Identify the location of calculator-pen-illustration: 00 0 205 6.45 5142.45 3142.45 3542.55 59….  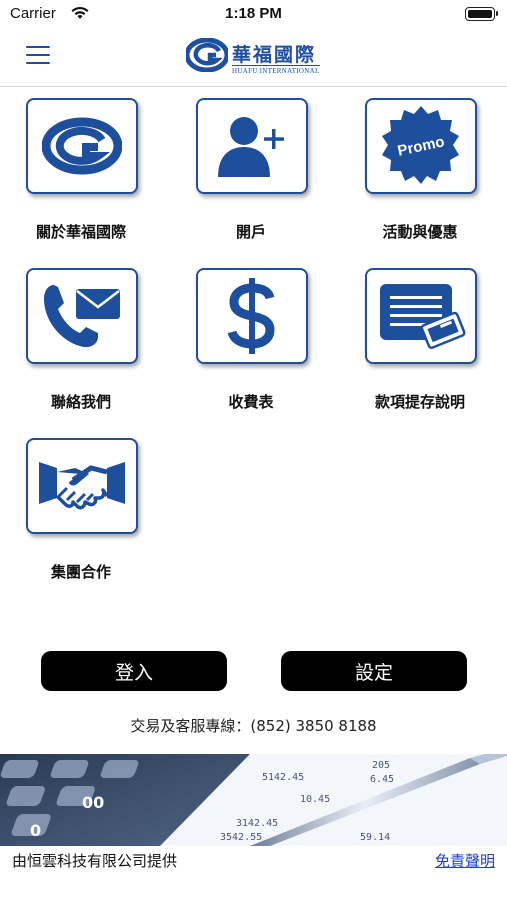
(253, 800).